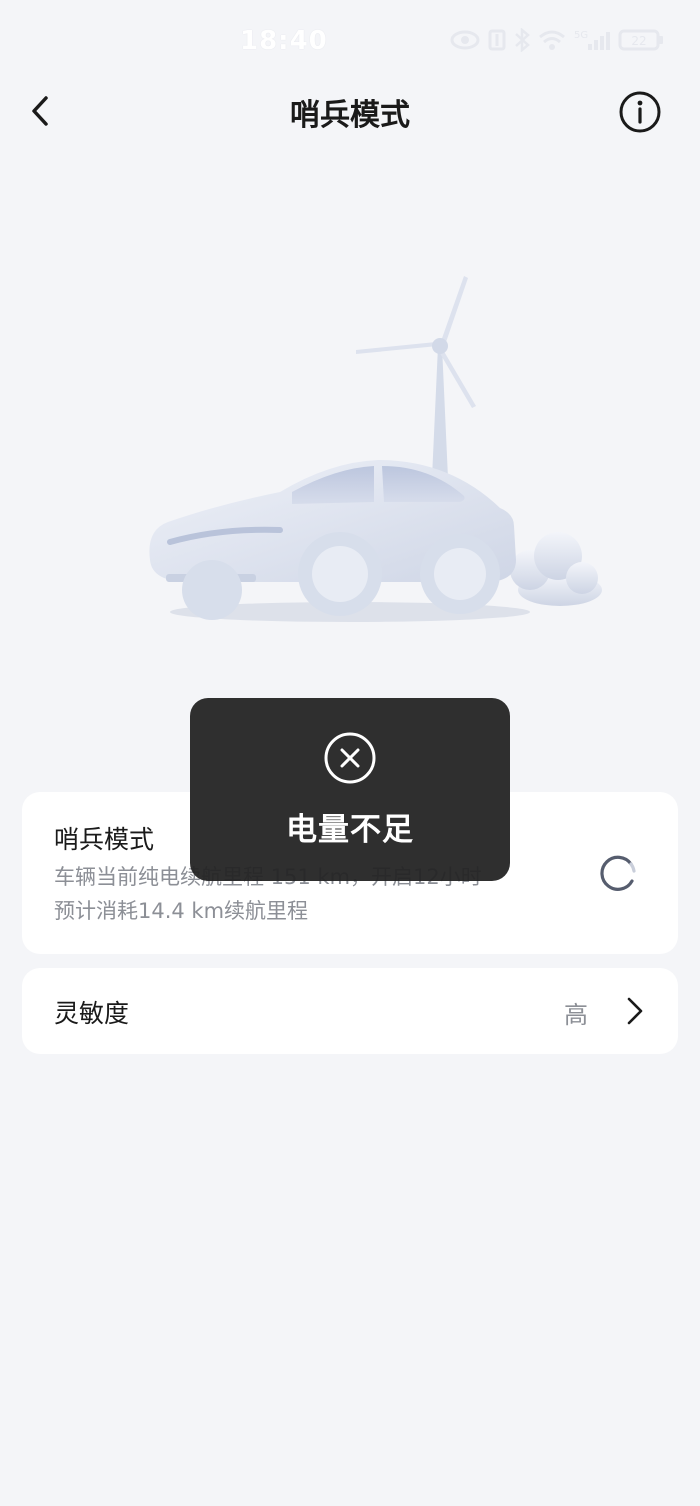  Describe the element at coordinates (350, 830) in the screenshot. I see `toast-message: 电量不足` at that location.